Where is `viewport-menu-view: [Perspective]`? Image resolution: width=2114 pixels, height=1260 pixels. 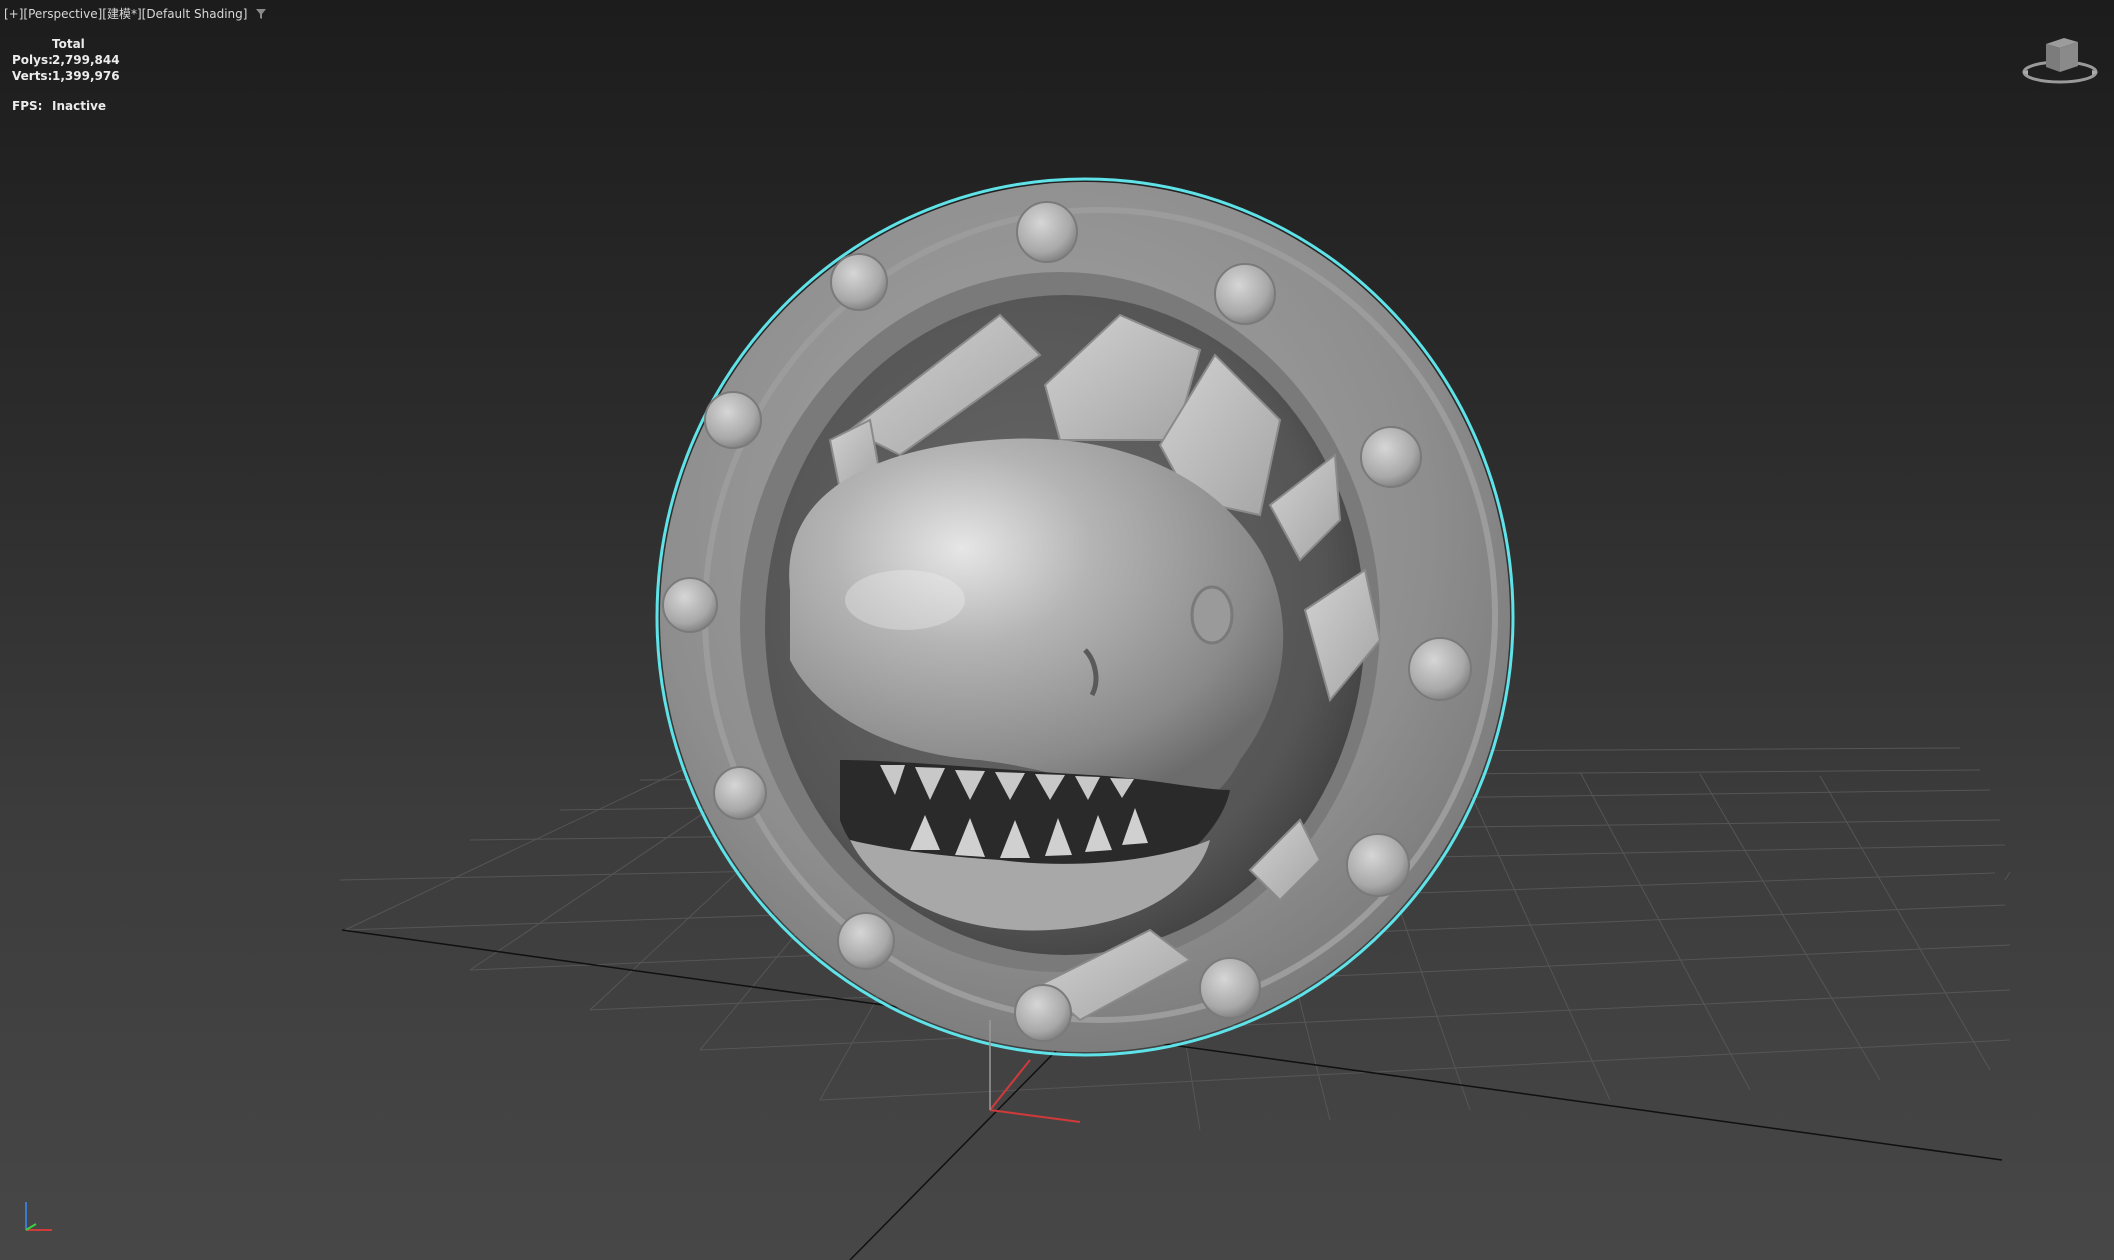 viewport-menu-view: [Perspective] is located at coordinates (62, 14).